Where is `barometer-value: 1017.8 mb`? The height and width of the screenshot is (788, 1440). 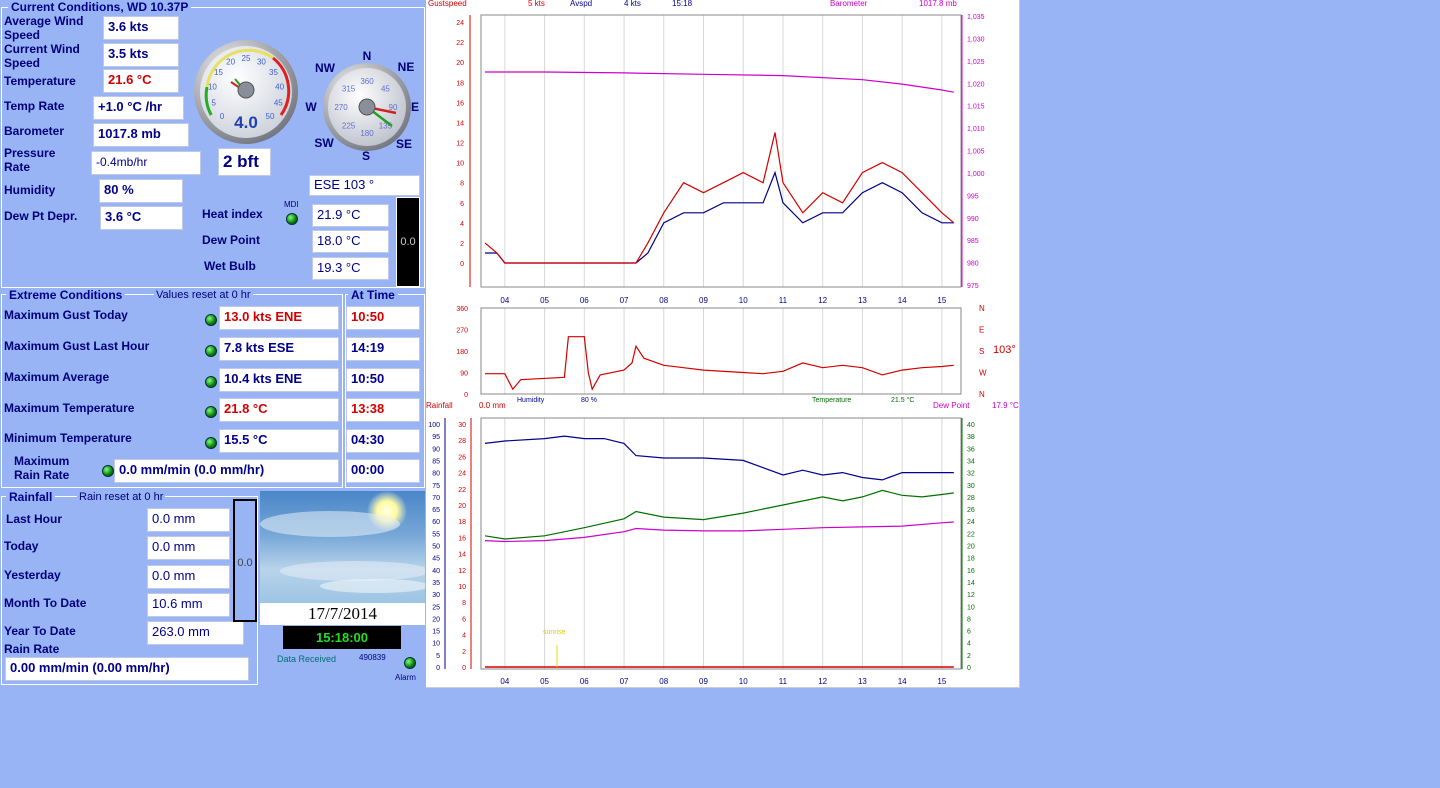
barometer-value: 1017.8 mb is located at coordinates (141, 135).